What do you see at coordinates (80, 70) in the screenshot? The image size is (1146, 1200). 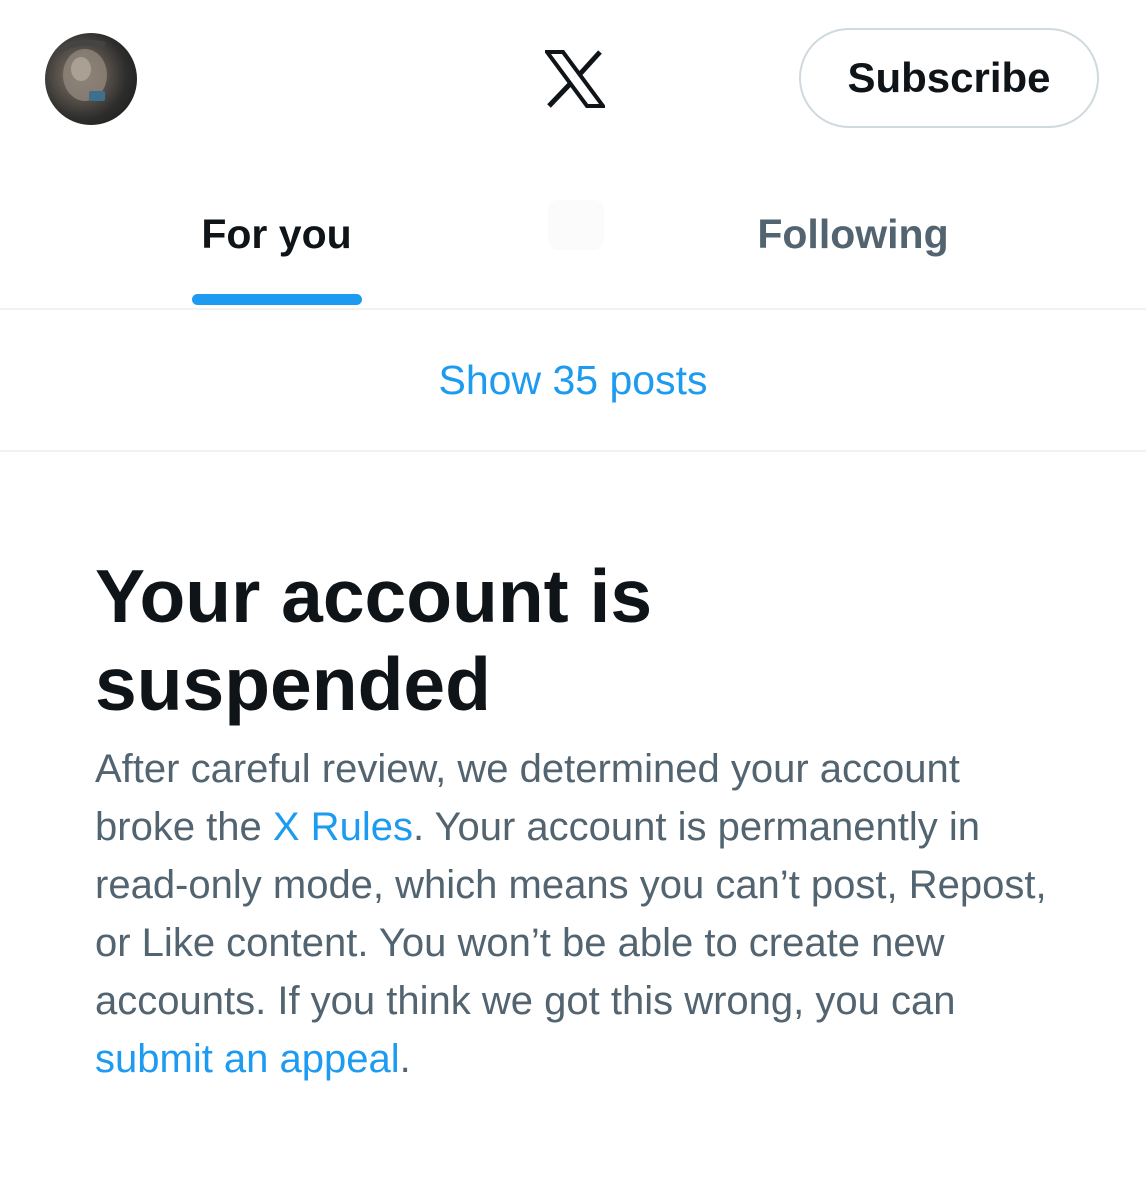 I see `avatar-photo` at bounding box center [80, 70].